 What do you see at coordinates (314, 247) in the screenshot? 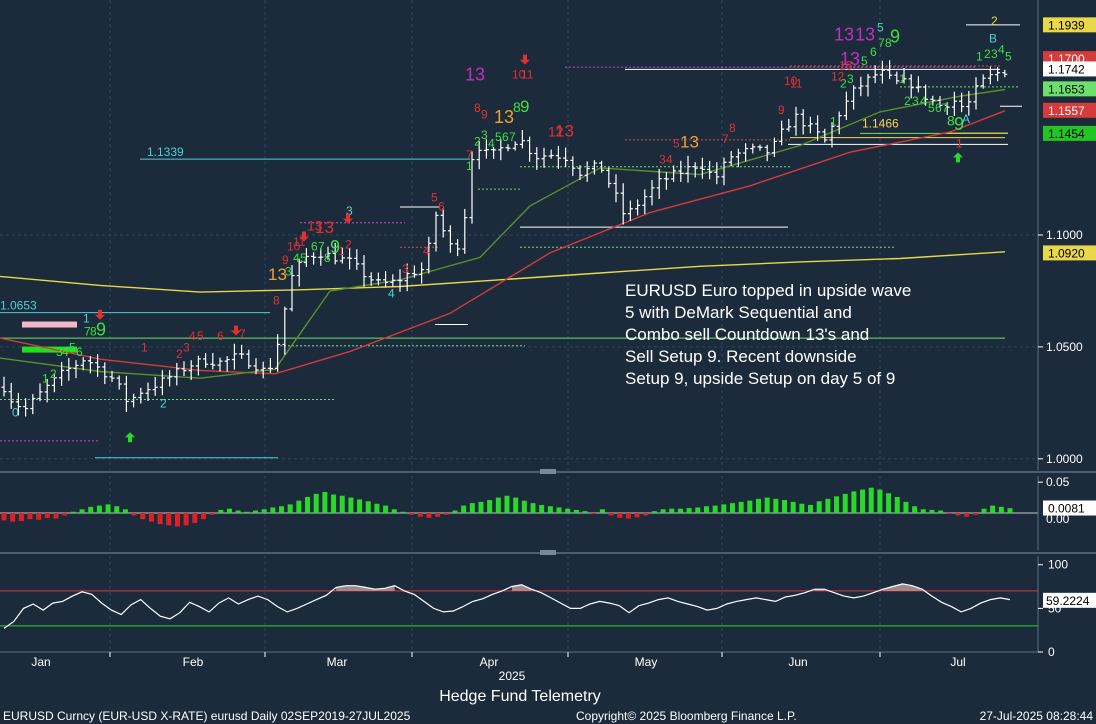
I see `demark-count: 6` at bounding box center [314, 247].